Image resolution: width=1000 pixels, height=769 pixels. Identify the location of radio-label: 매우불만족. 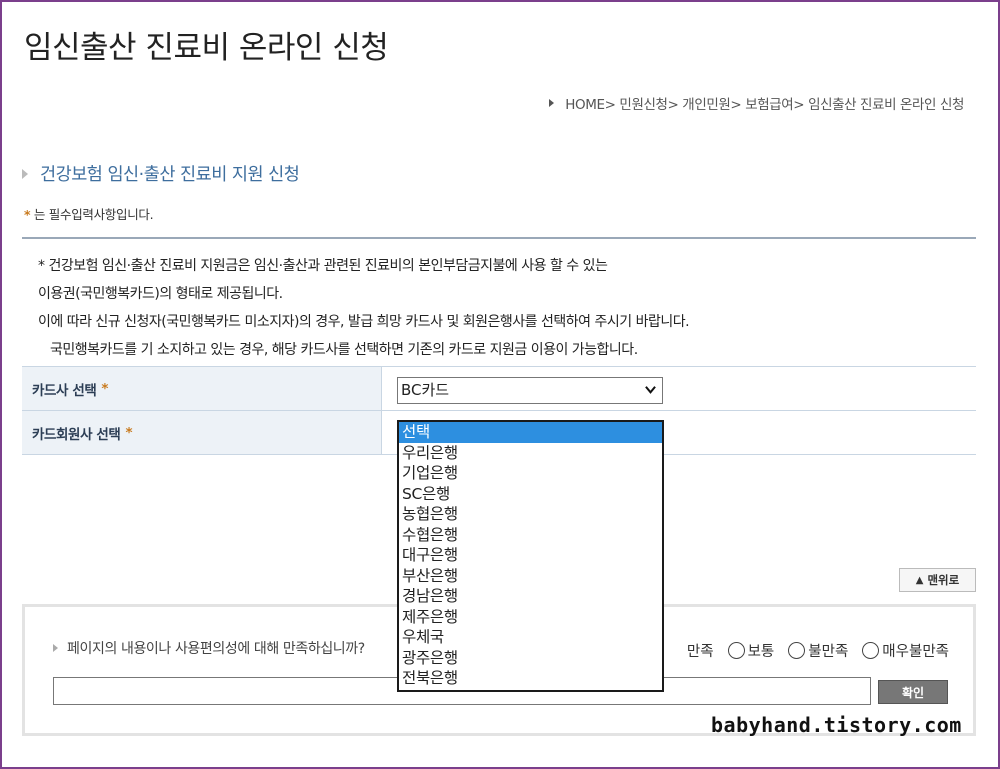
(915, 652).